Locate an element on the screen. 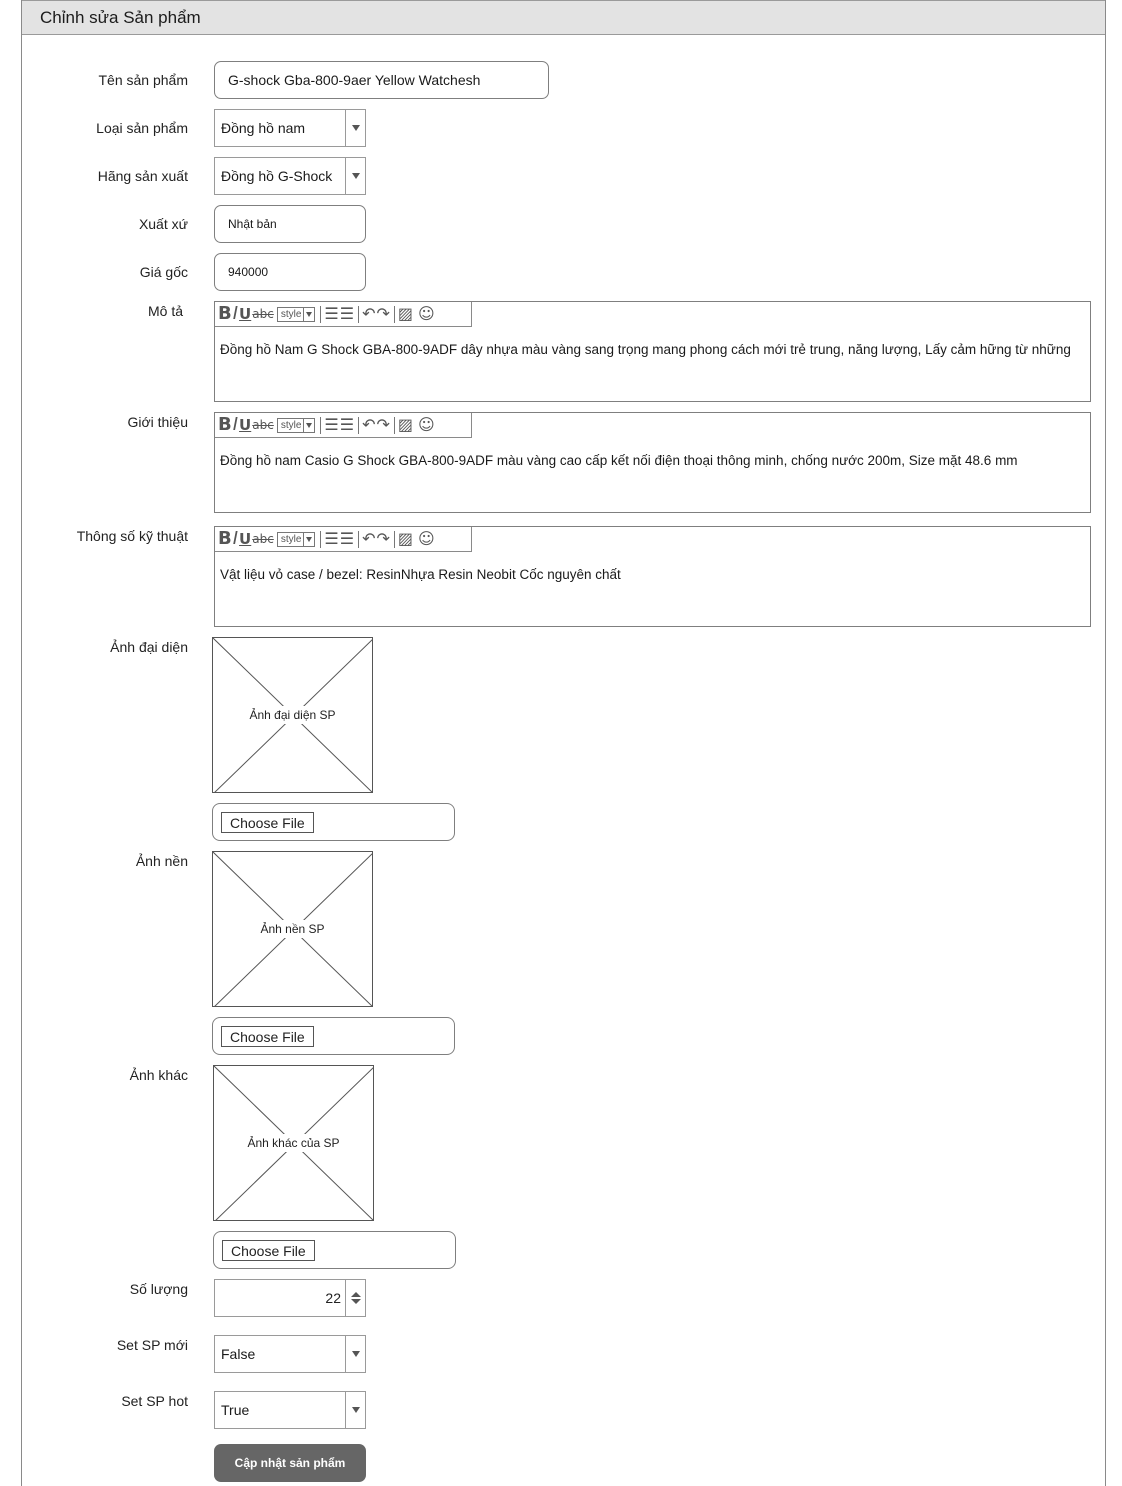 The height and width of the screenshot is (1486, 1122). ten-san-pham-input: G-shock Gba-800-9aer Yellow Watchesh is located at coordinates (381, 80).